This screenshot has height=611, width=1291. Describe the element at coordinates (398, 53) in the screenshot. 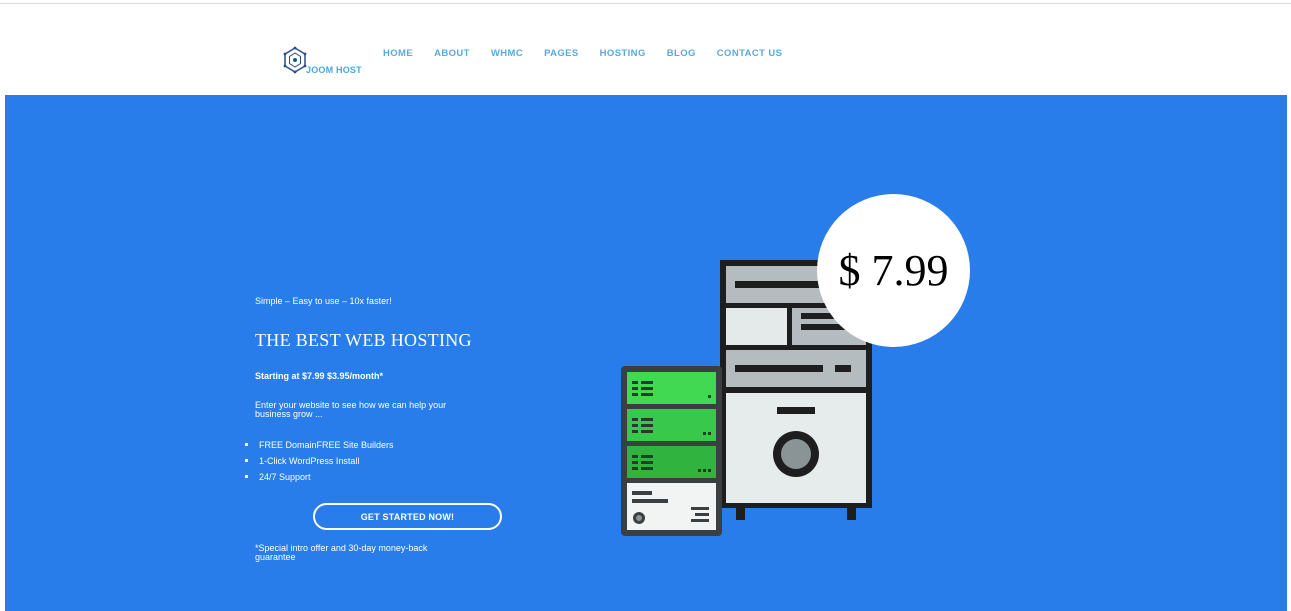

I see `nav-item-home: HOME` at that location.